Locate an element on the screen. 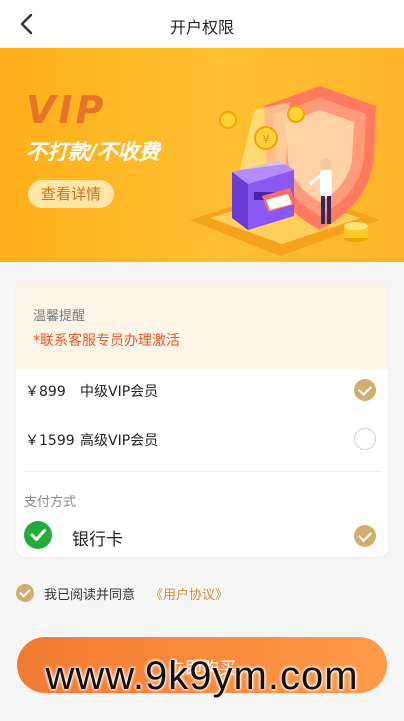 Image resolution: width=404 pixels, height=721 pixels. plan-name: 高级VIP会员 is located at coordinates (119, 441).